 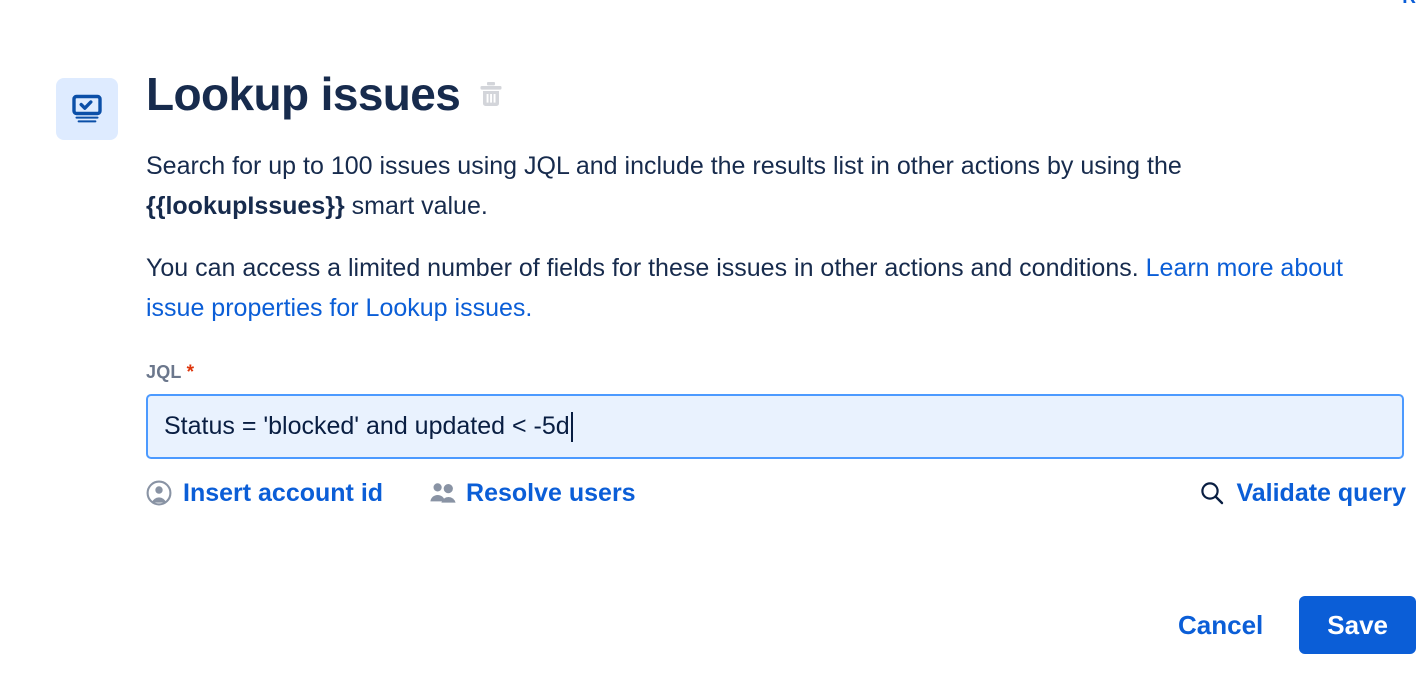 What do you see at coordinates (159, 493) in the screenshot?
I see `person-icon` at bounding box center [159, 493].